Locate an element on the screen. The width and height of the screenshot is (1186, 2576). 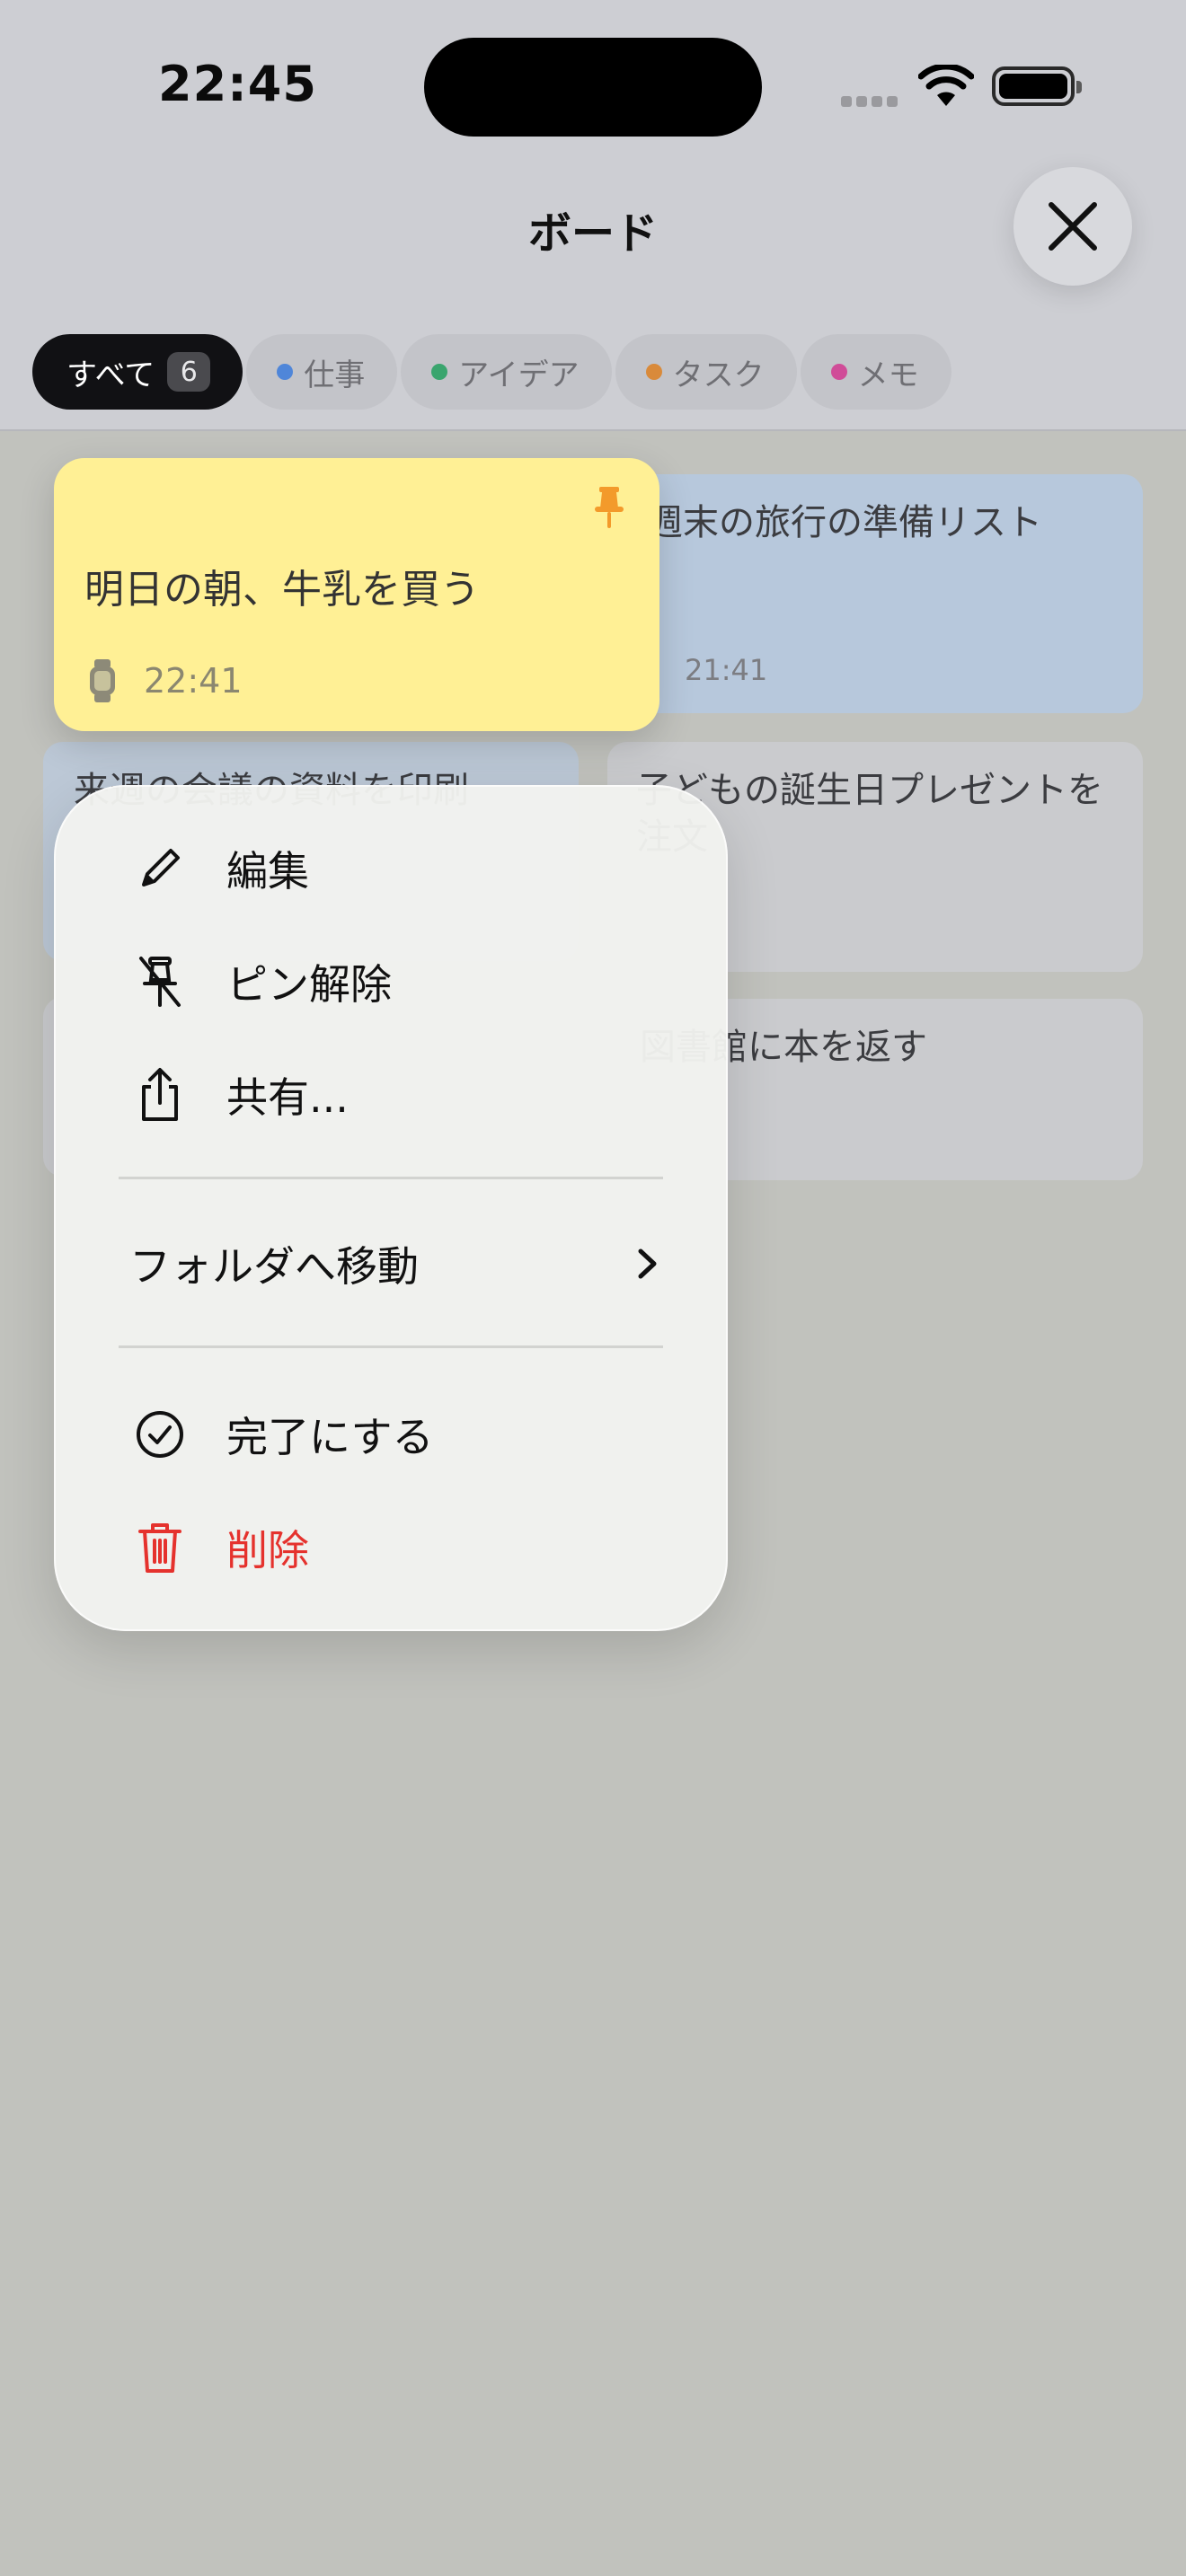
pin-slash-icon is located at coordinates (160, 982).